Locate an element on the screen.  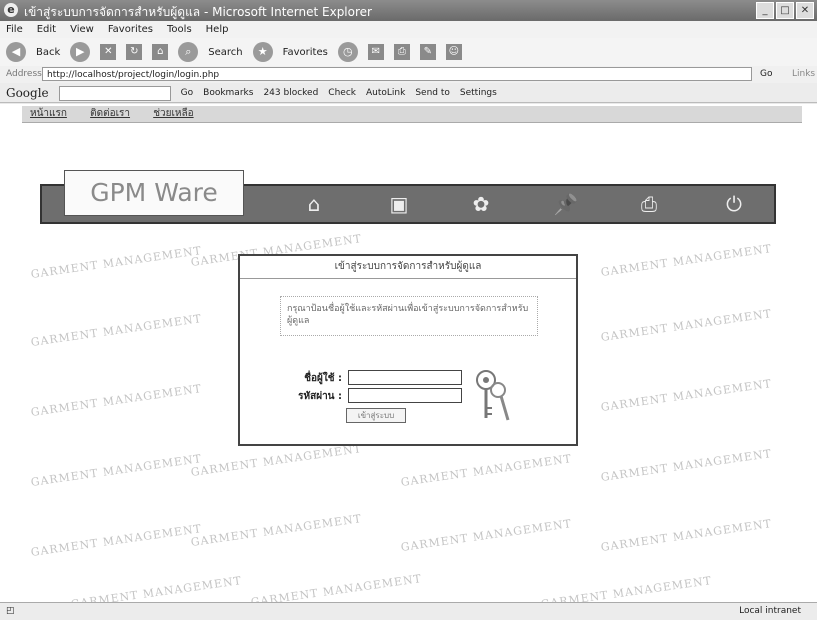
site-logo: GPM Ware is located at coordinates (154, 193).